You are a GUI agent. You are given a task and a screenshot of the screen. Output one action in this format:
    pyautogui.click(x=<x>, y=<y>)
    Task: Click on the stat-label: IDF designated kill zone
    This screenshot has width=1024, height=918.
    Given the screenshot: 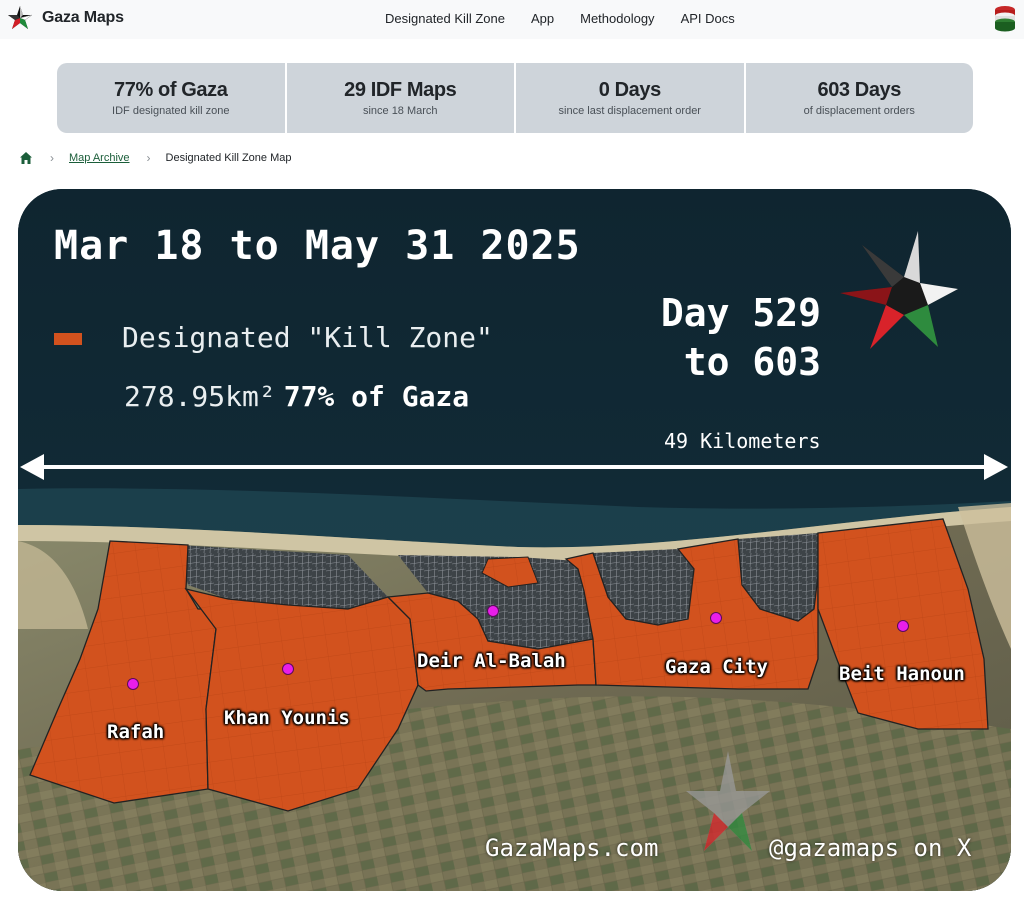 What is the action you would take?
    pyautogui.click(x=171, y=111)
    